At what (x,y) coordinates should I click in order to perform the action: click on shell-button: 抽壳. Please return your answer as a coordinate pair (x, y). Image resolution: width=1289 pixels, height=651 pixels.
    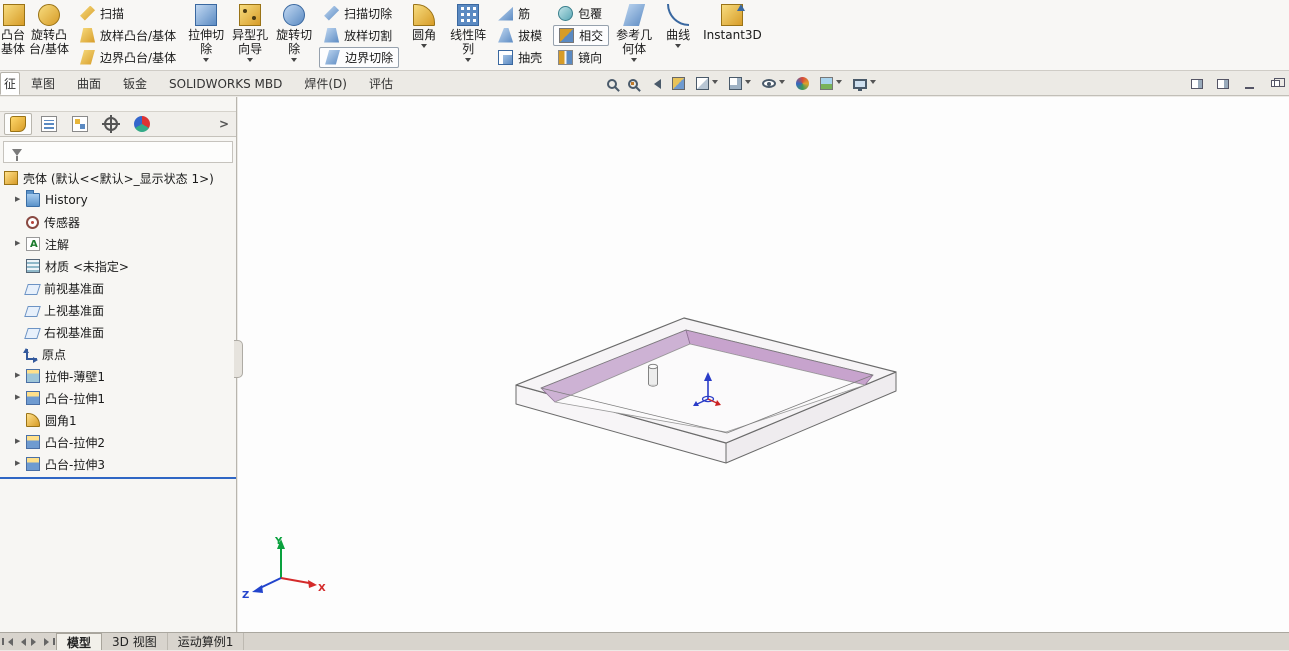
    Looking at the image, I should click on (520, 57).